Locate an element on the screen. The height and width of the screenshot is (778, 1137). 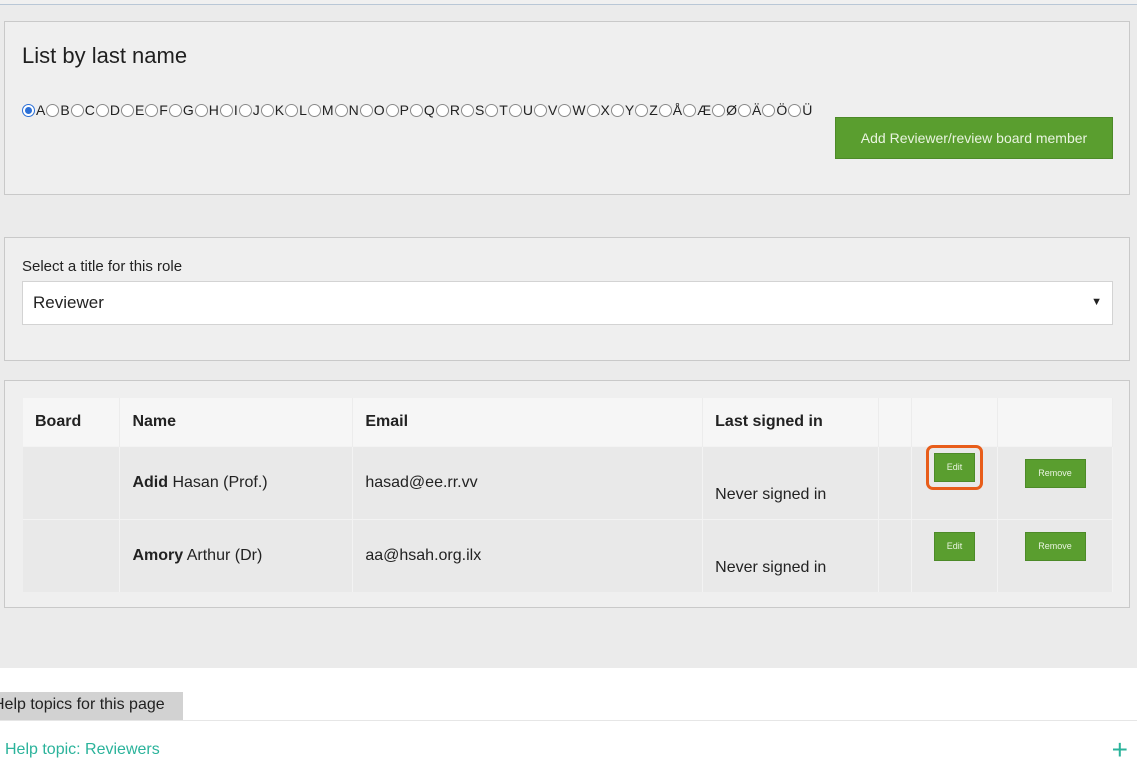
letter-option: T is located at coordinates (496, 110).